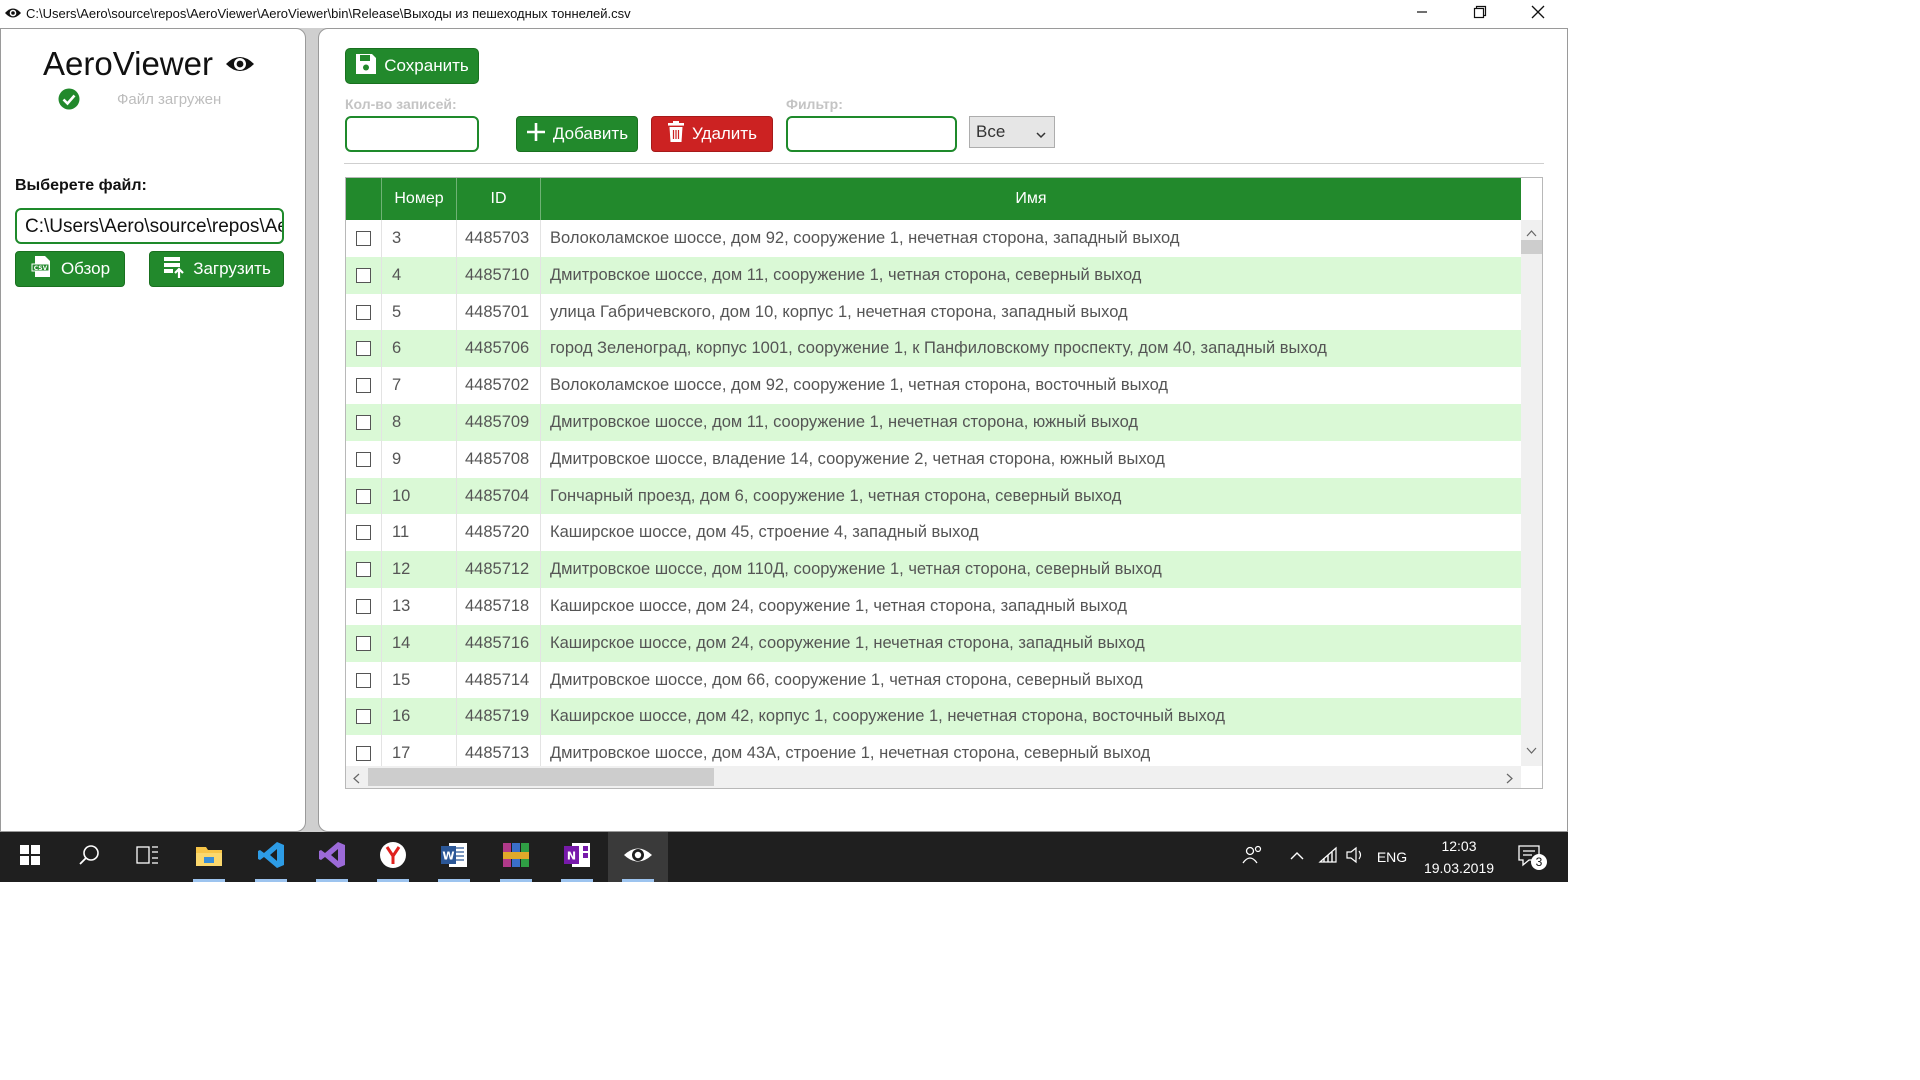  I want to click on restore-button, so click(1480, 14).